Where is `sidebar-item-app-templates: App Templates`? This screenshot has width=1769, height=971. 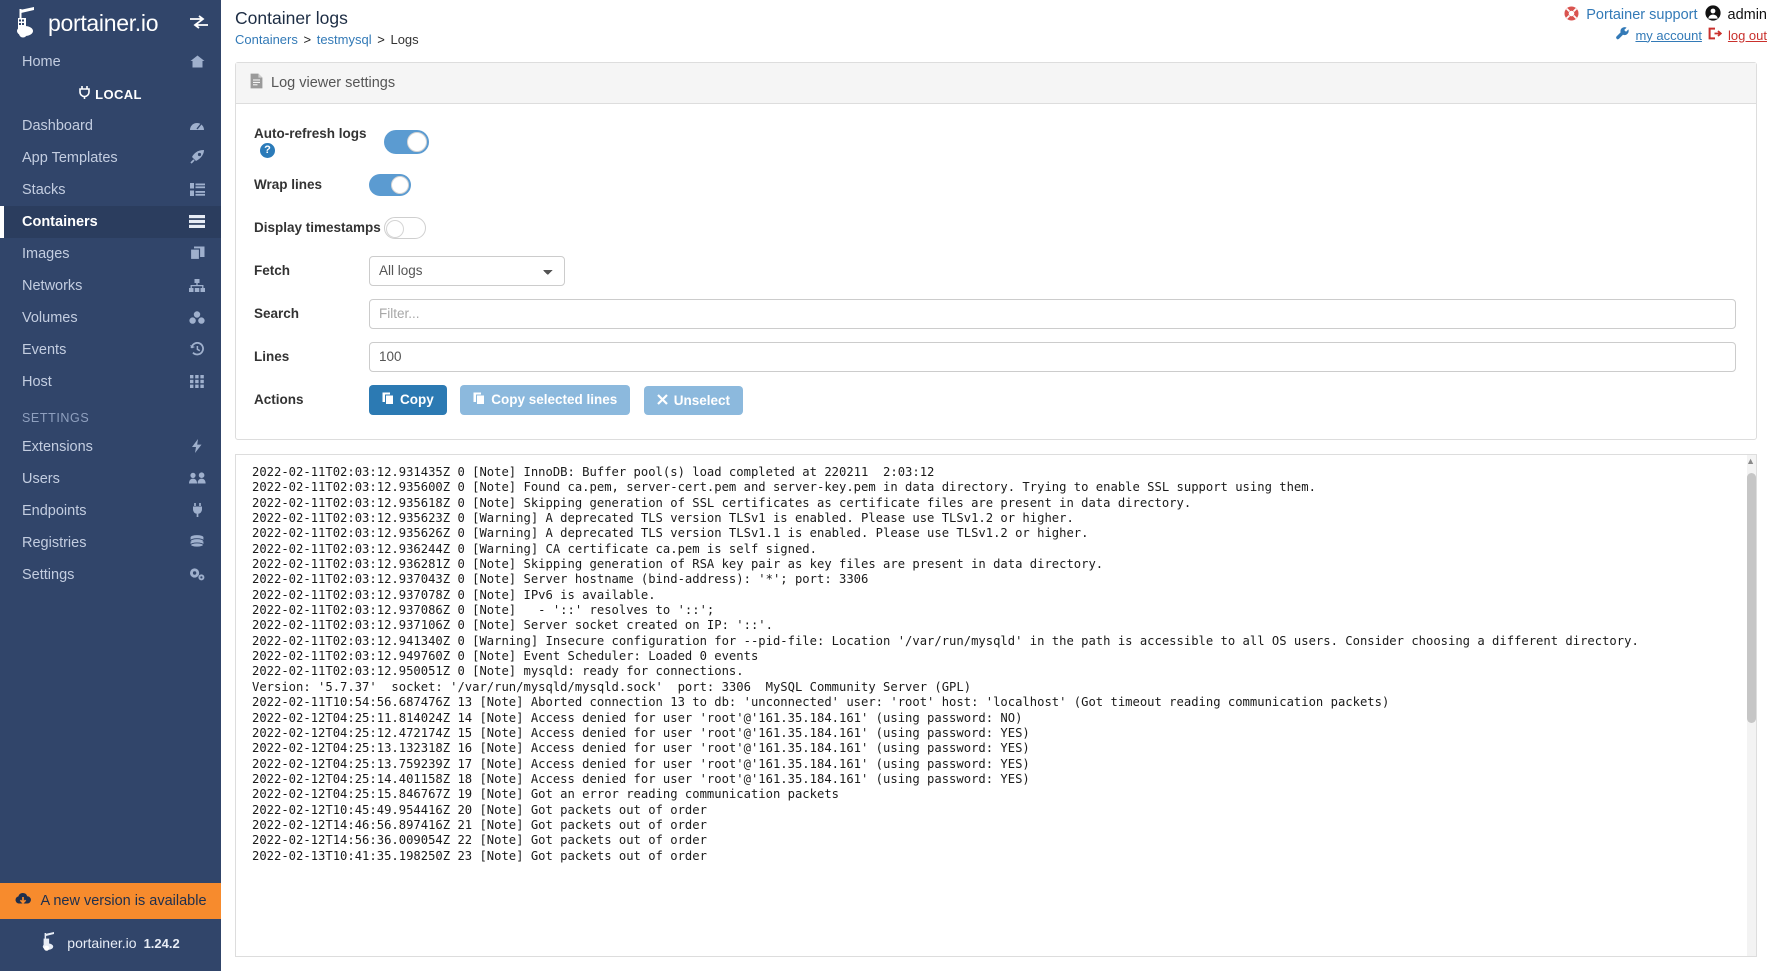
sidebar-item-app-templates: App Templates is located at coordinates (110, 158).